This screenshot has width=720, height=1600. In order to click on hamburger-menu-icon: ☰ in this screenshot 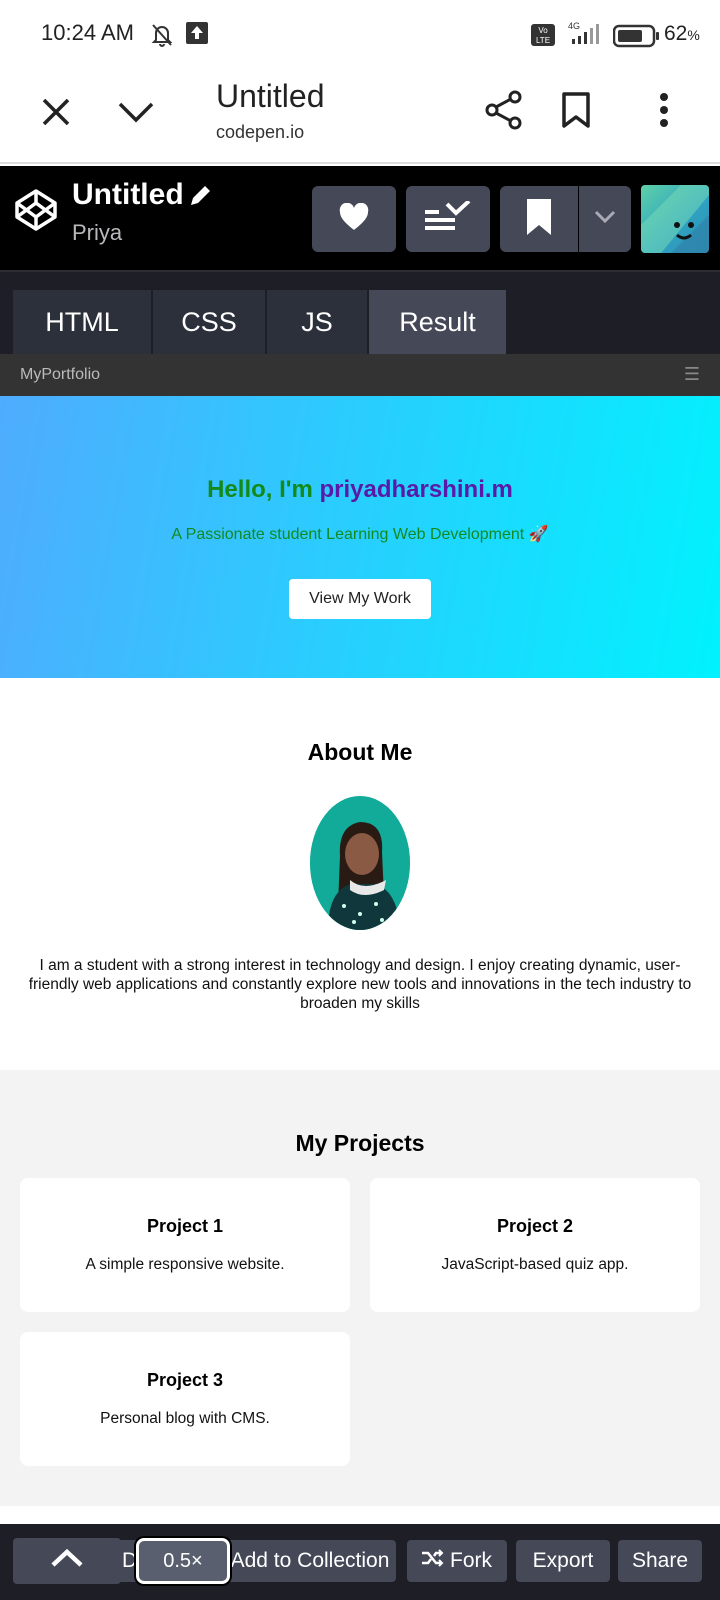, I will do `click(692, 374)`.